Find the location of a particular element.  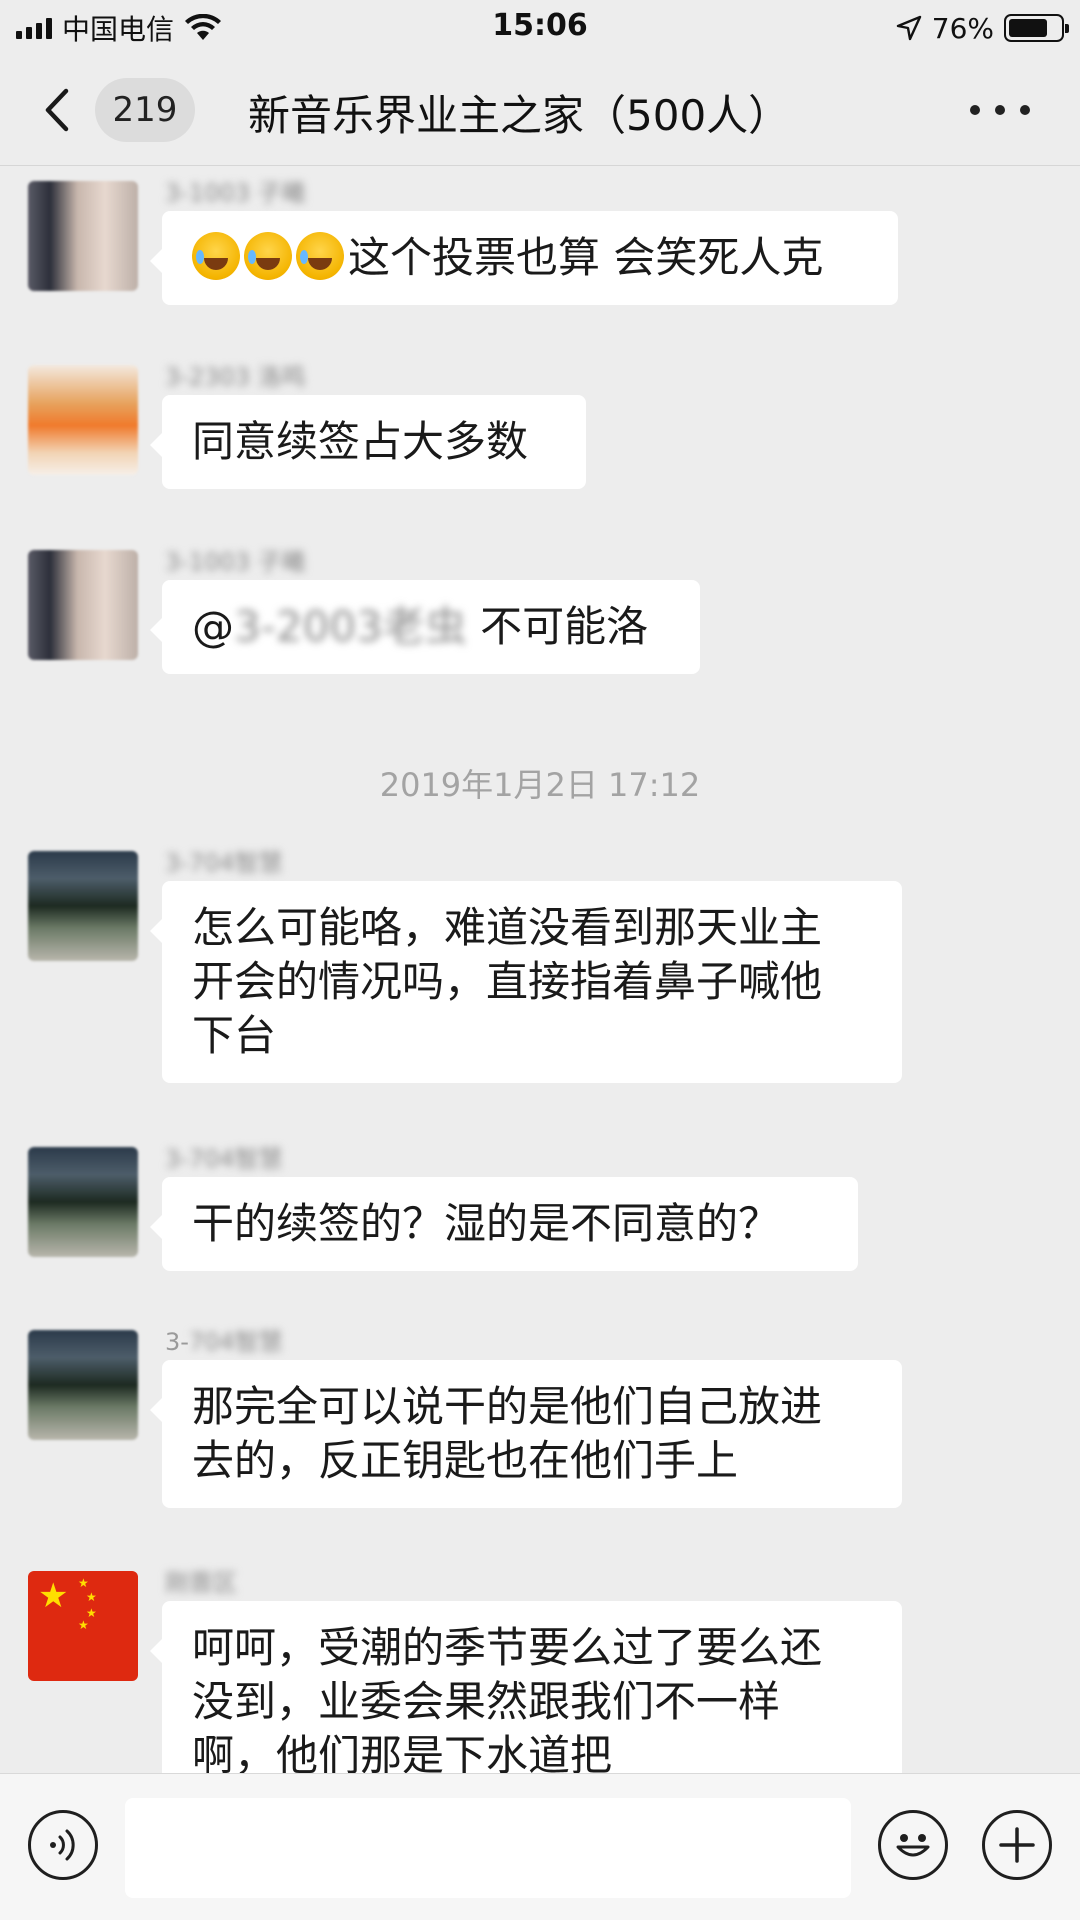

sender-name: 3-2303 洛鸣 is located at coordinates (235, 377).